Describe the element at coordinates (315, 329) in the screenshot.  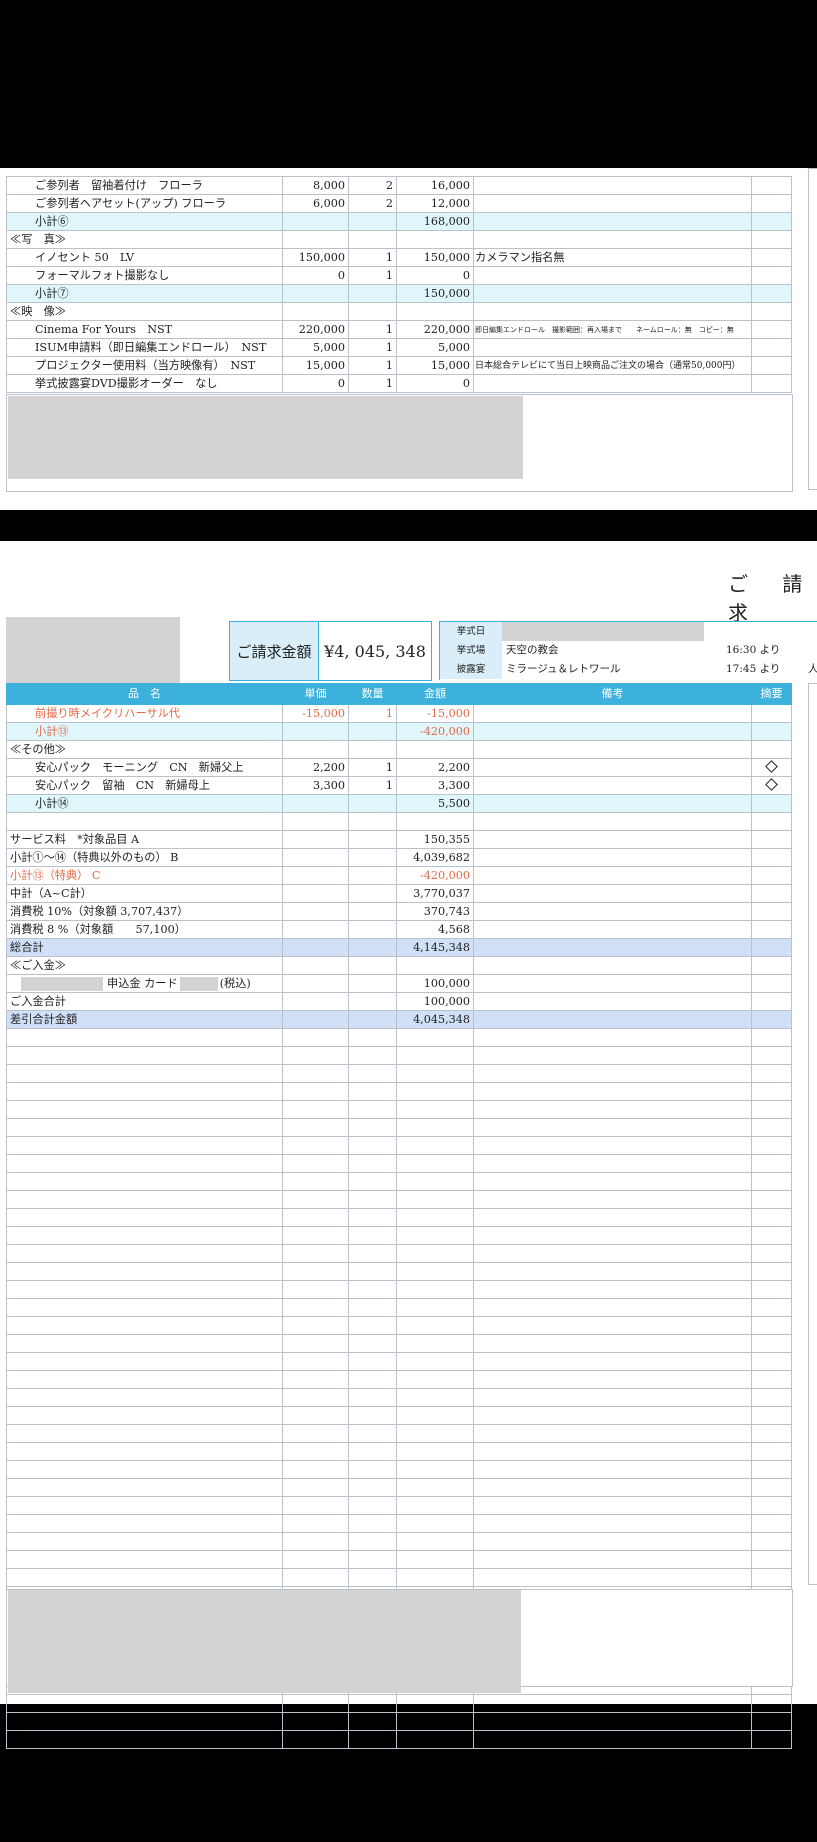
I see `unit-price: 220,000` at that location.